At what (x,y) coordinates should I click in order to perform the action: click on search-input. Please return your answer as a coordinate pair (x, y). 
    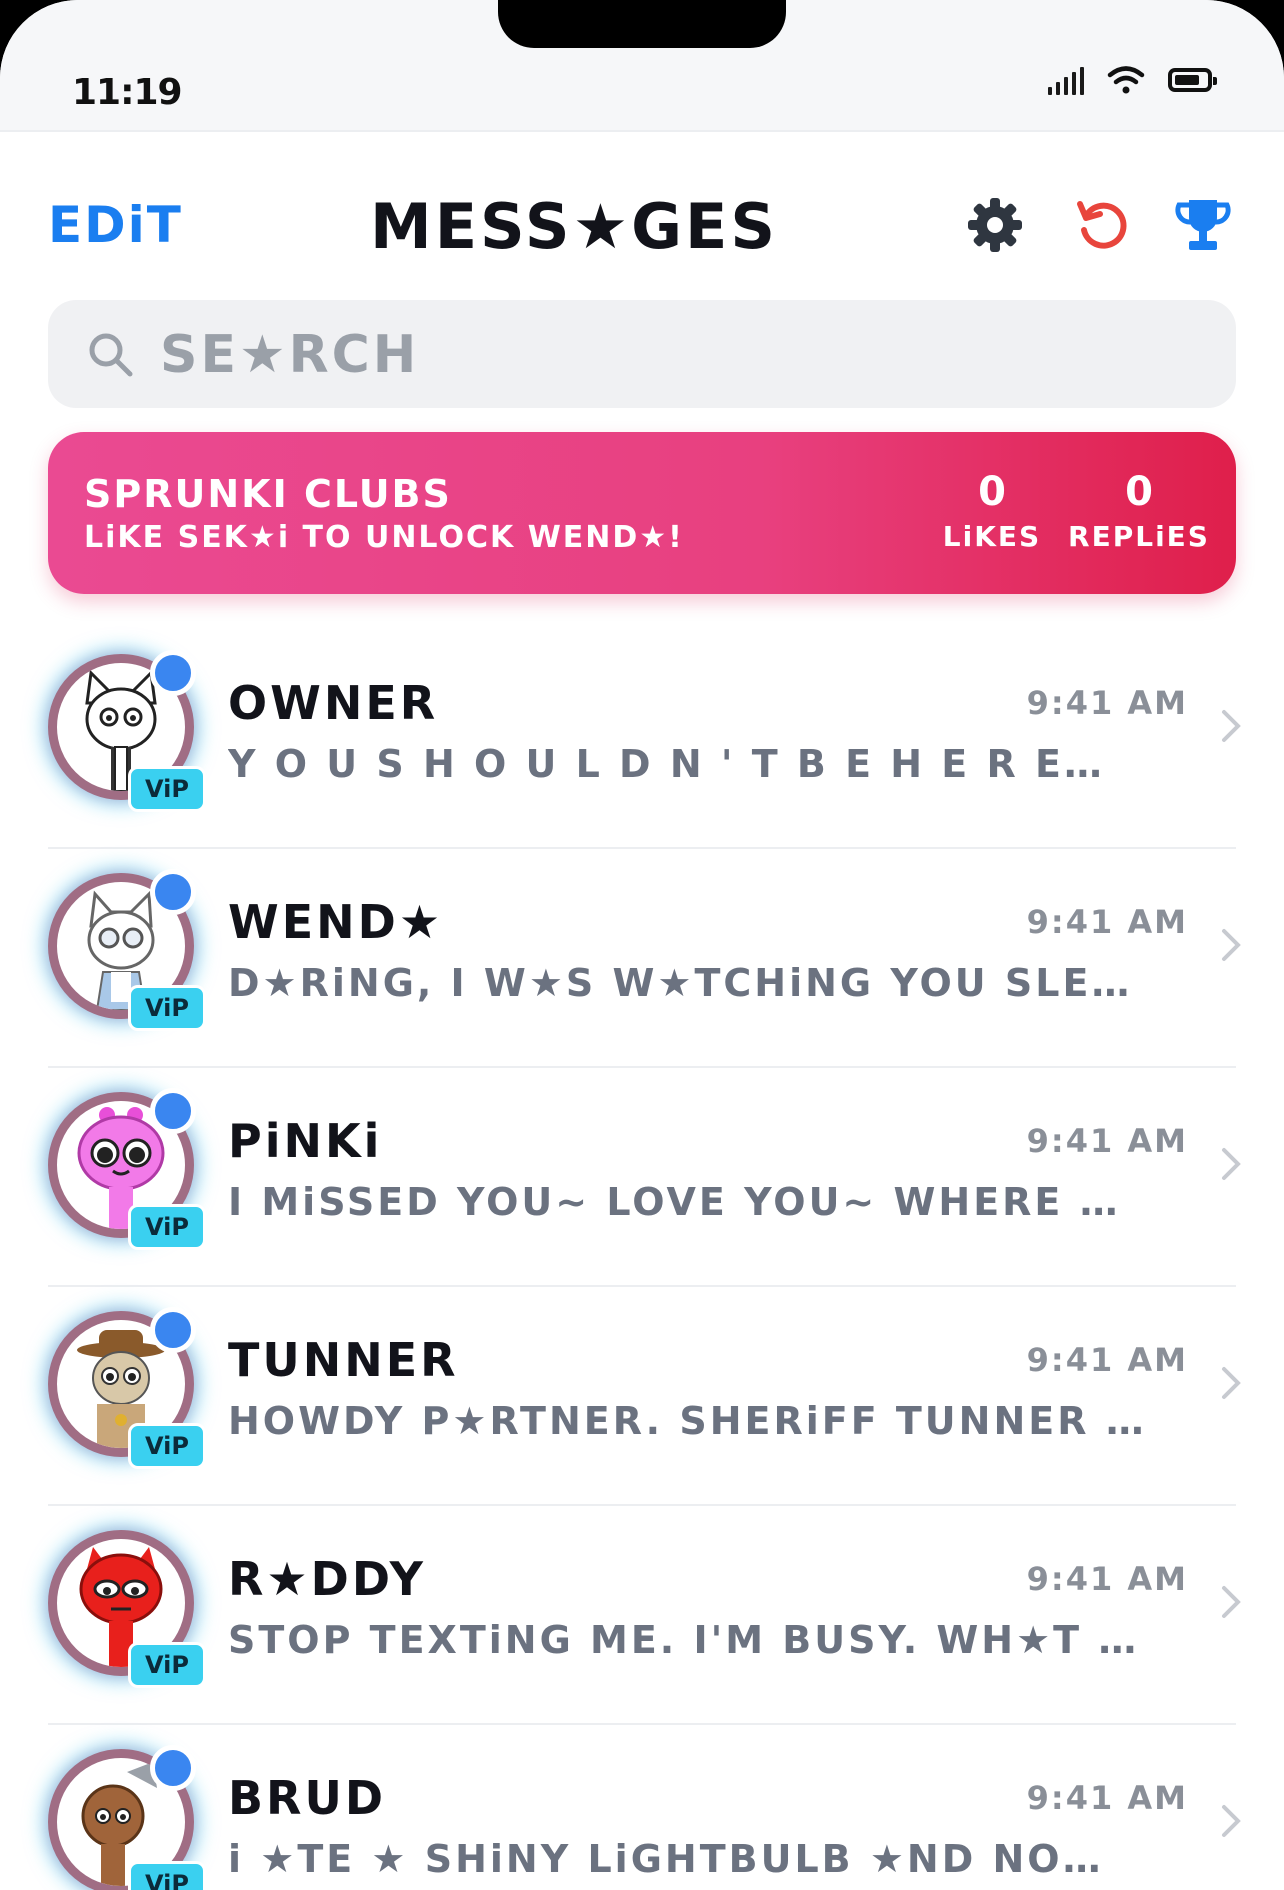
    Looking at the image, I should click on (680, 355).